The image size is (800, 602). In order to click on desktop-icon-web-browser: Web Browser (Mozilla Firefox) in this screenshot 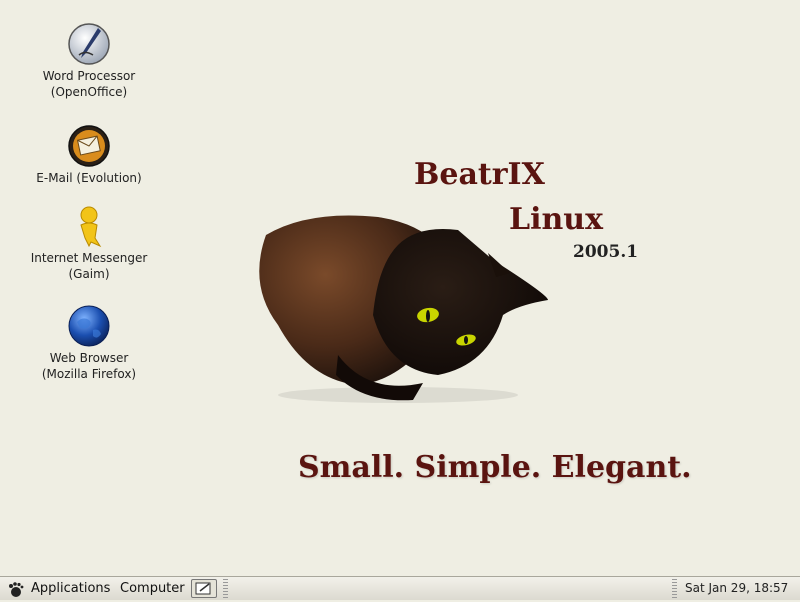, I will do `click(89, 343)`.